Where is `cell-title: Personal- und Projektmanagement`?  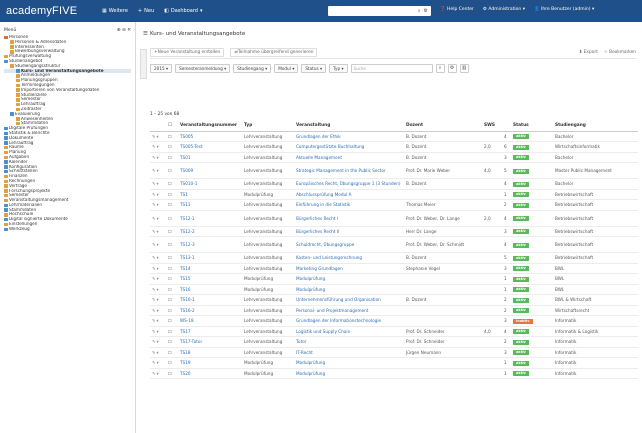
cell-title: Personal- und Projektmanagement is located at coordinates (332, 310).